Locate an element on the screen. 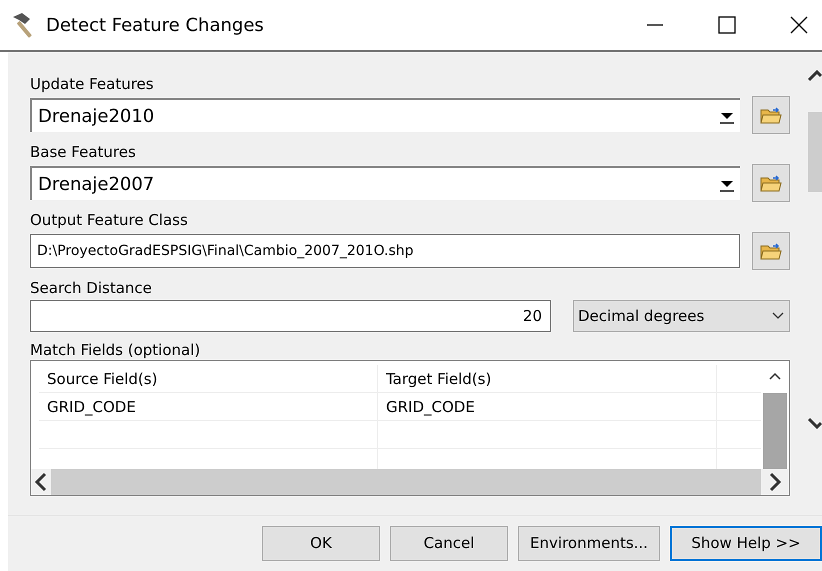 The image size is (822, 571). unit-dropdown: Decimal degrees is located at coordinates (681, 316).